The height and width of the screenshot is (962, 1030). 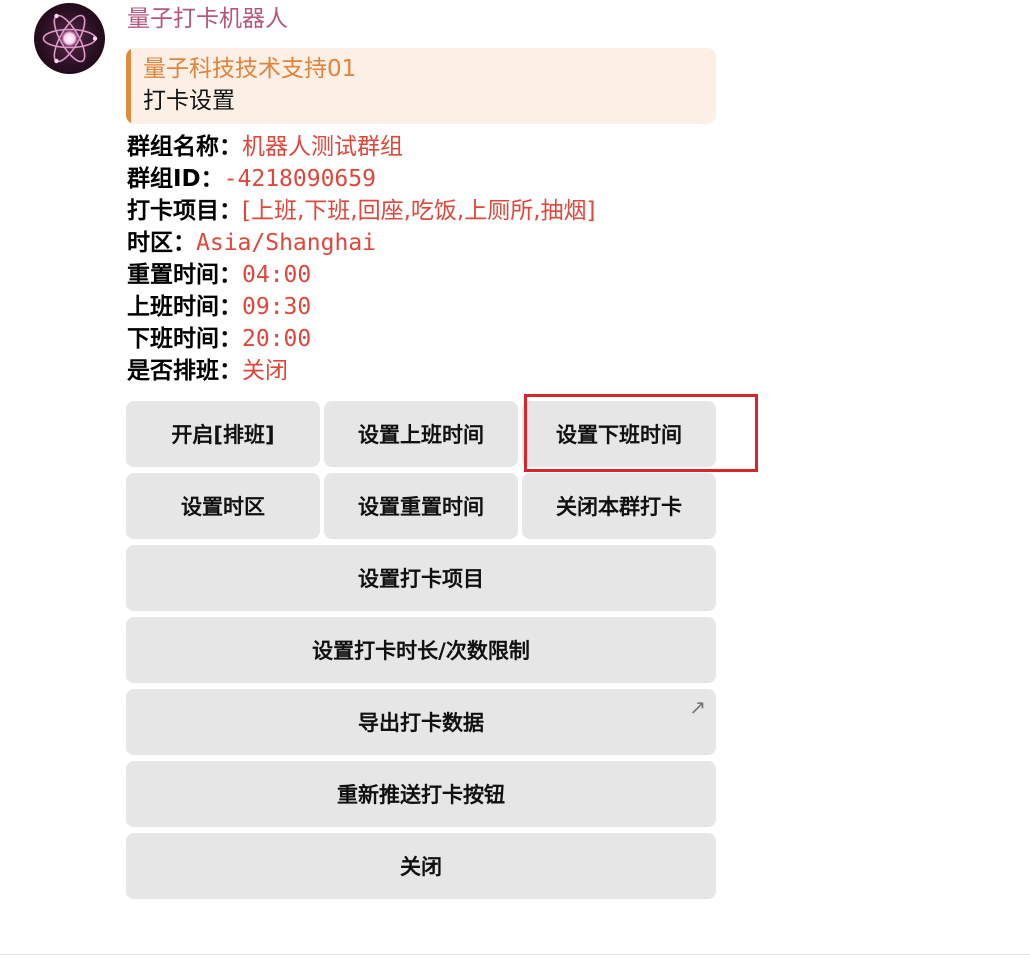 I want to click on info-value: 09:30, so click(x=277, y=307).